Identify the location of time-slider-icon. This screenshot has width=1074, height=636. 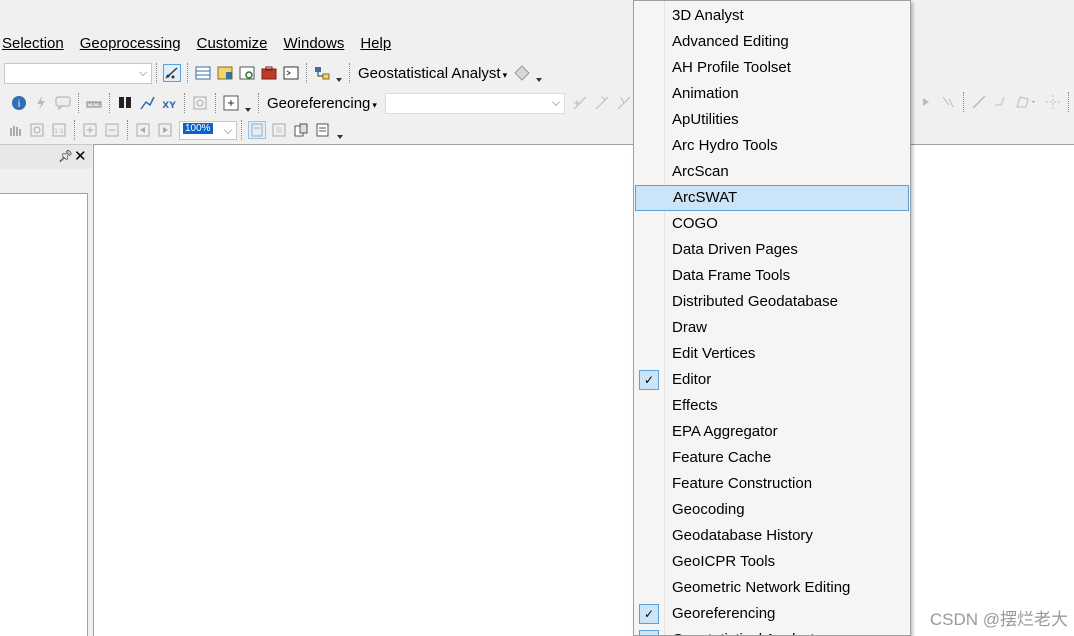
(200, 103).